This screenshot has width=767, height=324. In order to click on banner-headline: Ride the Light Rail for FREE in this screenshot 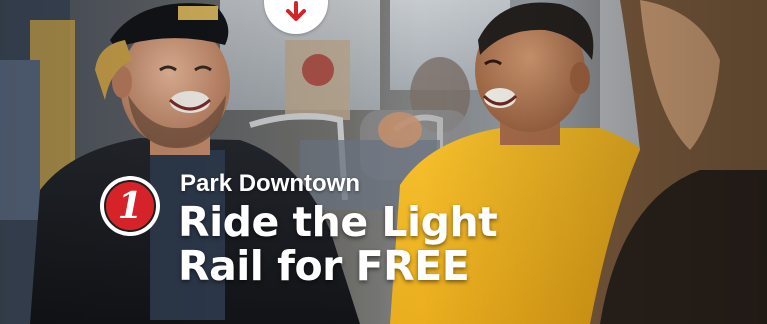, I will do `click(388, 244)`.